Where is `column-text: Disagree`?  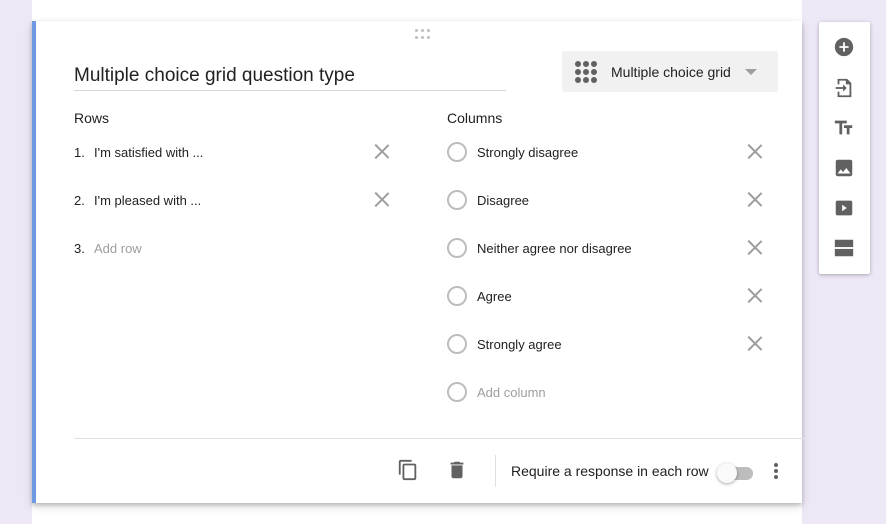
column-text: Disagree is located at coordinates (503, 200).